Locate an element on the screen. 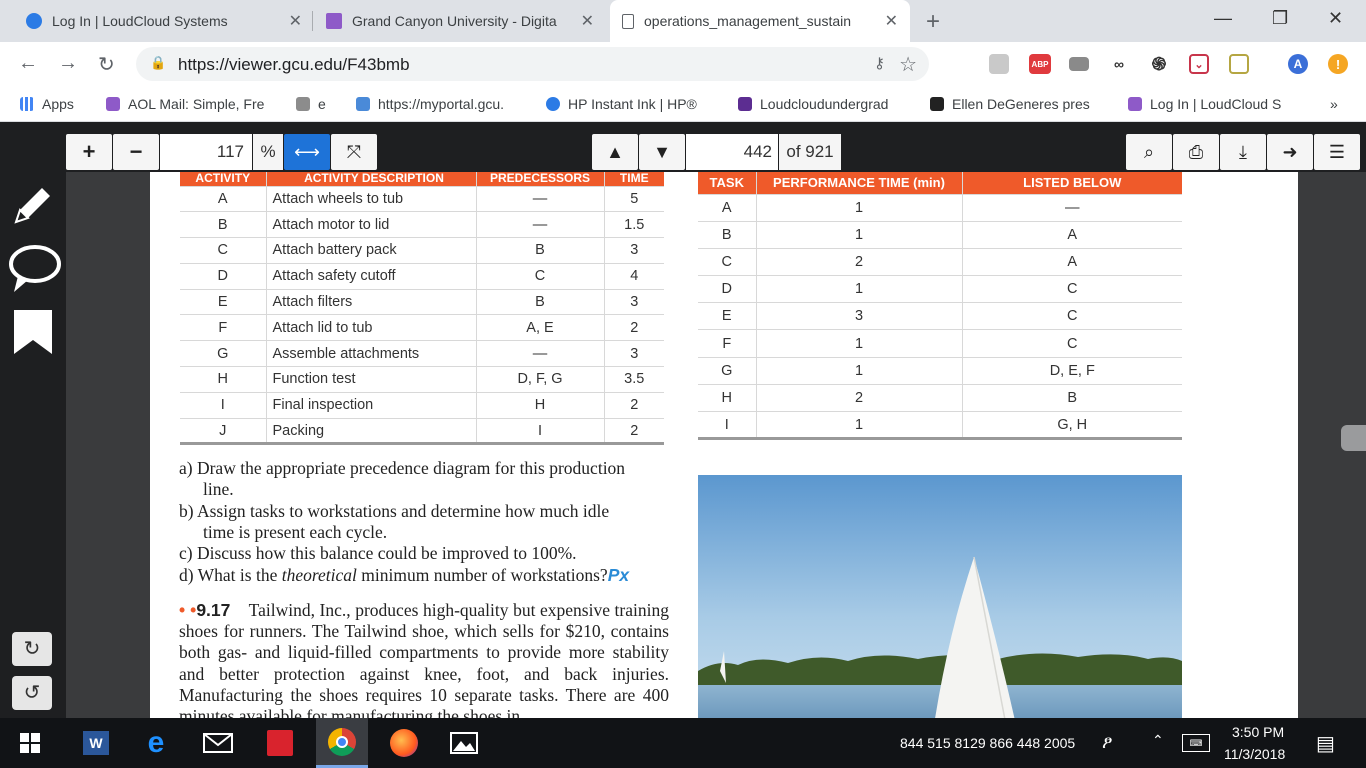 This screenshot has height=768, width=1366. table-cell: 5 is located at coordinates (634, 199).